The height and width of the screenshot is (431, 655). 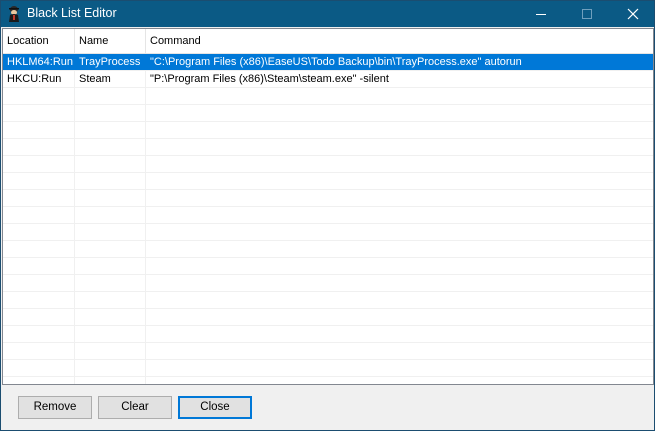 What do you see at coordinates (110, 62) in the screenshot?
I see `cell-name: TrayProcess` at bounding box center [110, 62].